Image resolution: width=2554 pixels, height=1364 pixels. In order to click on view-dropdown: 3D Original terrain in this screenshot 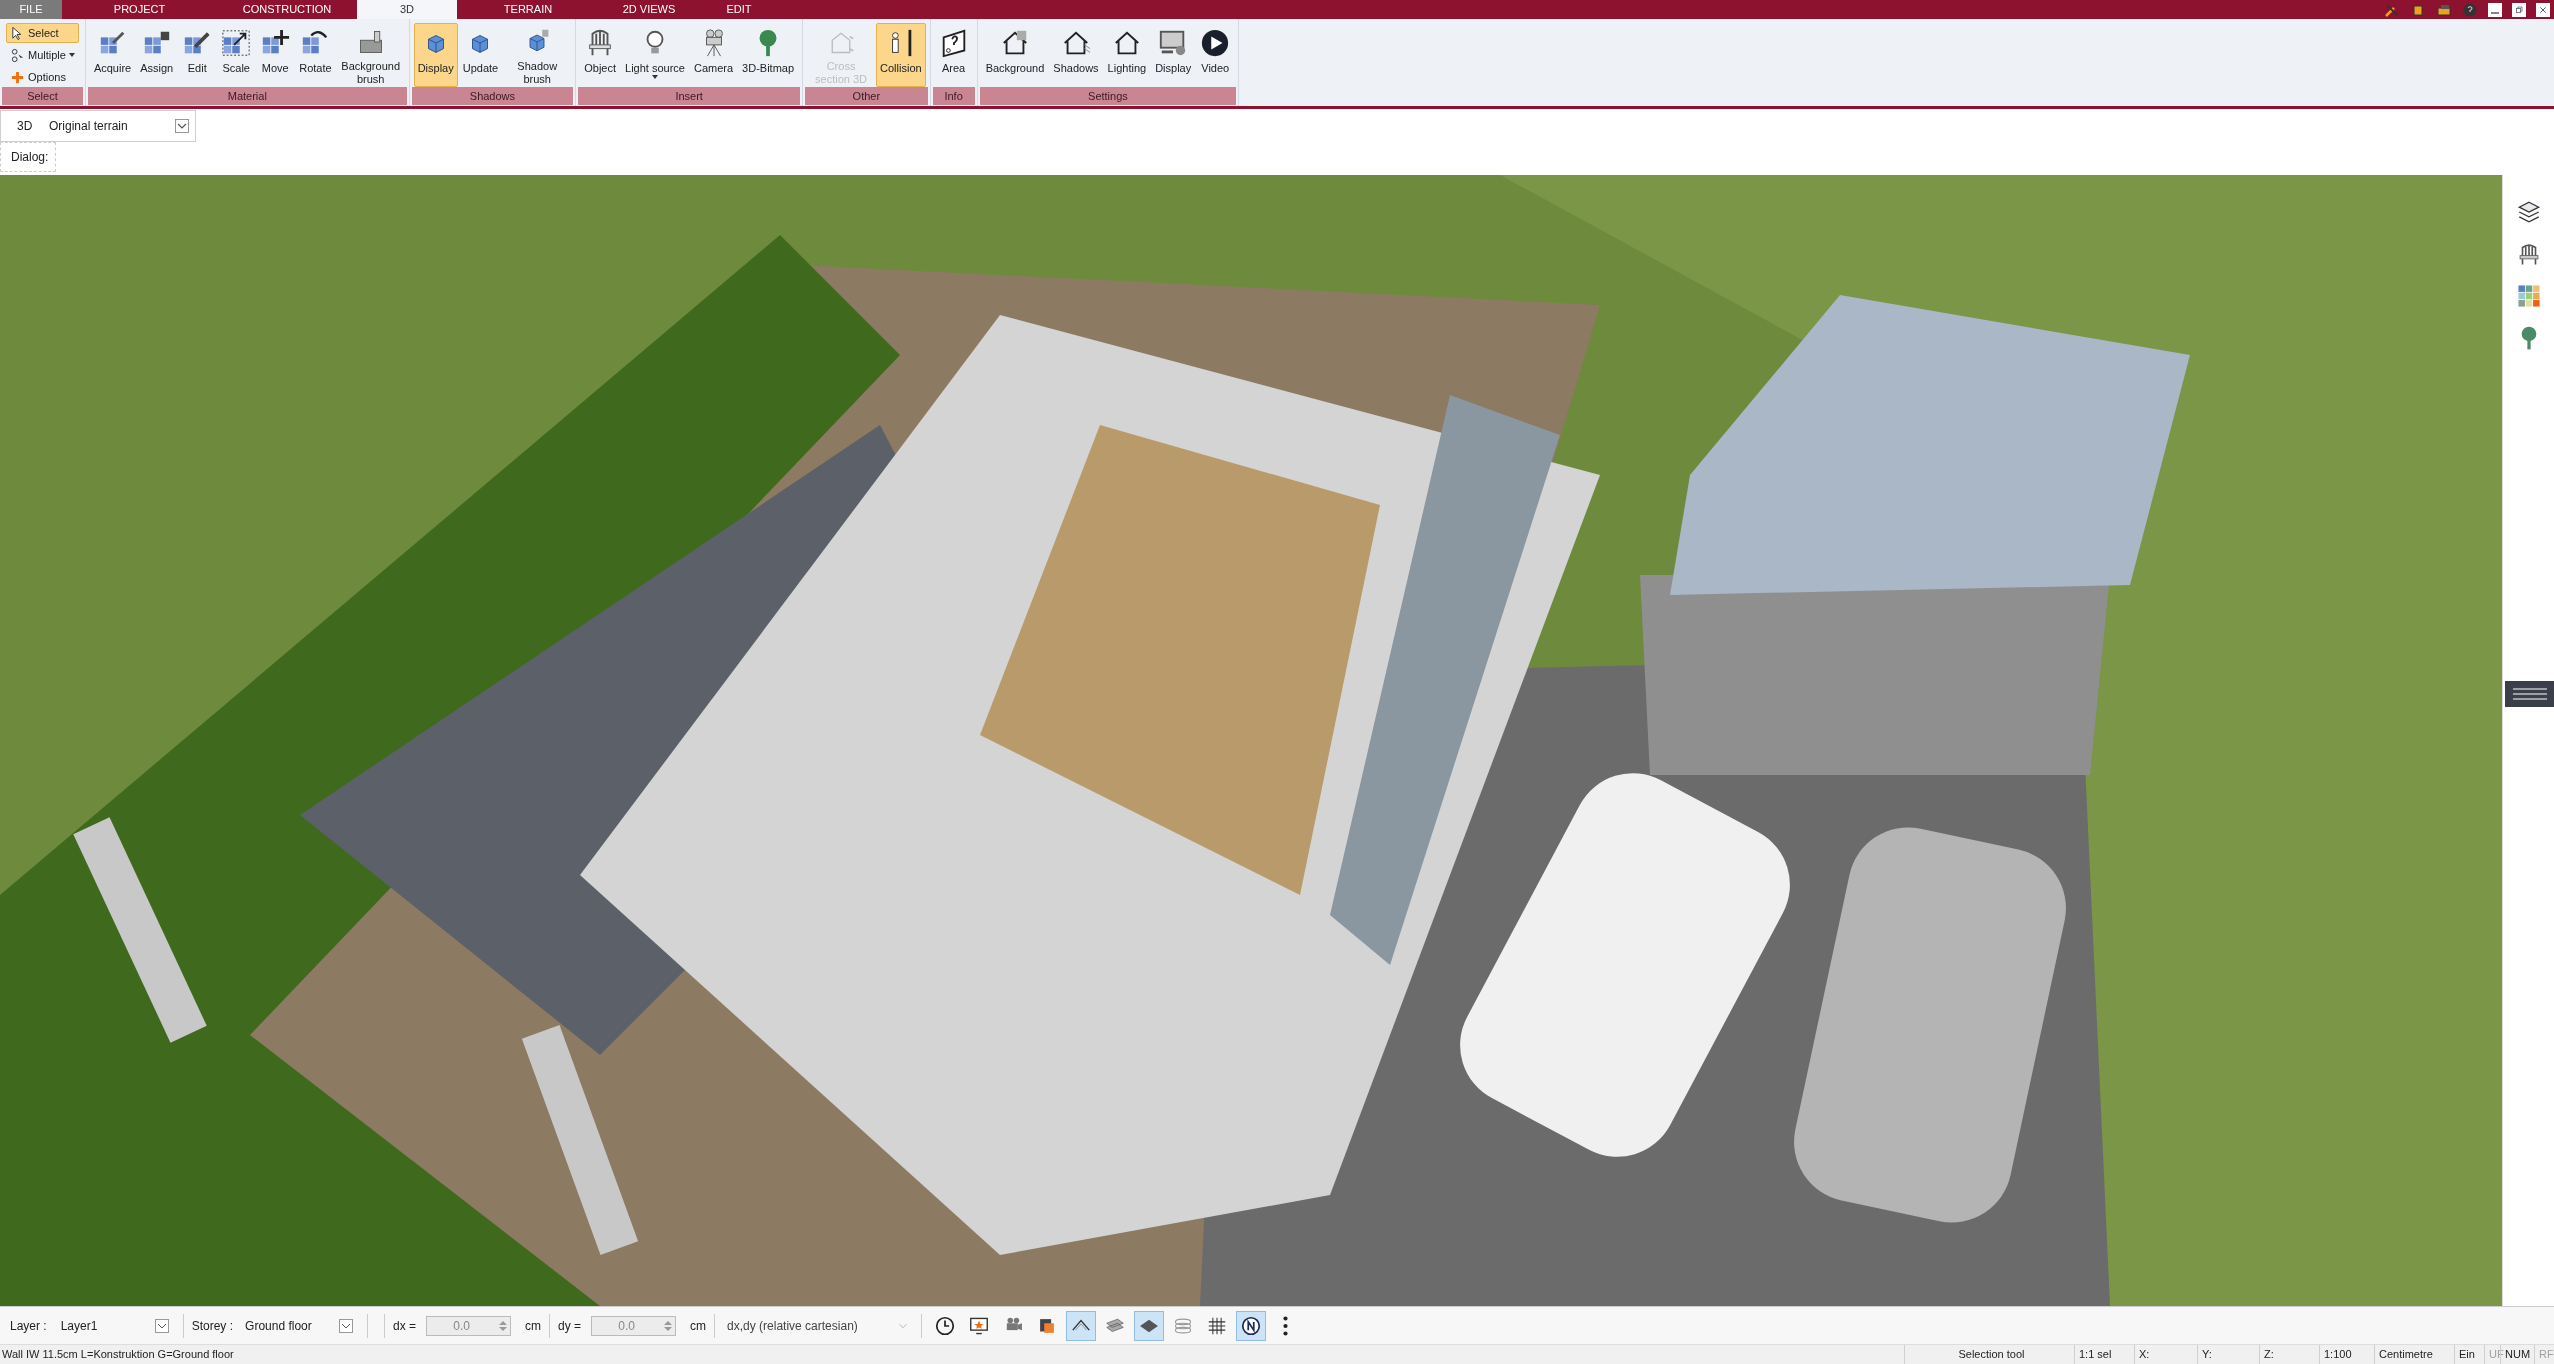, I will do `click(98, 126)`.